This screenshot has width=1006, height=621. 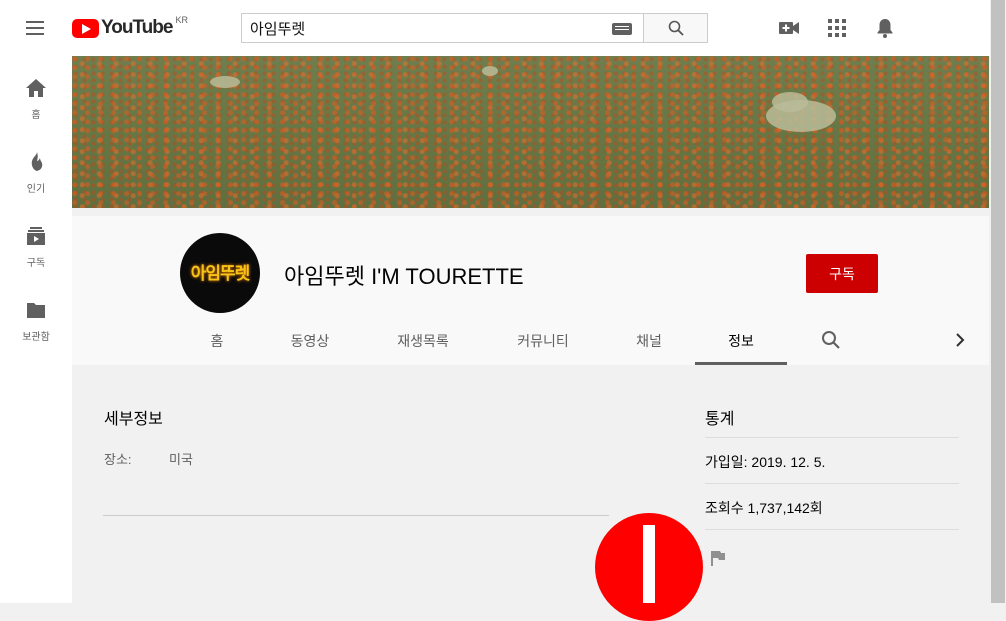 I want to click on search-button, so click(x=675, y=28).